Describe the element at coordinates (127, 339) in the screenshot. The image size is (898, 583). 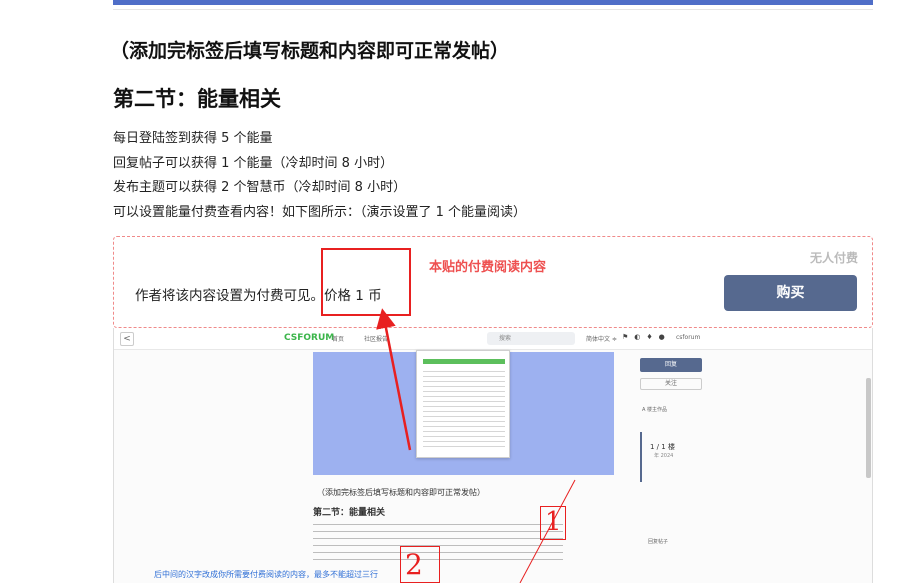
I see `back-icon: <` at that location.